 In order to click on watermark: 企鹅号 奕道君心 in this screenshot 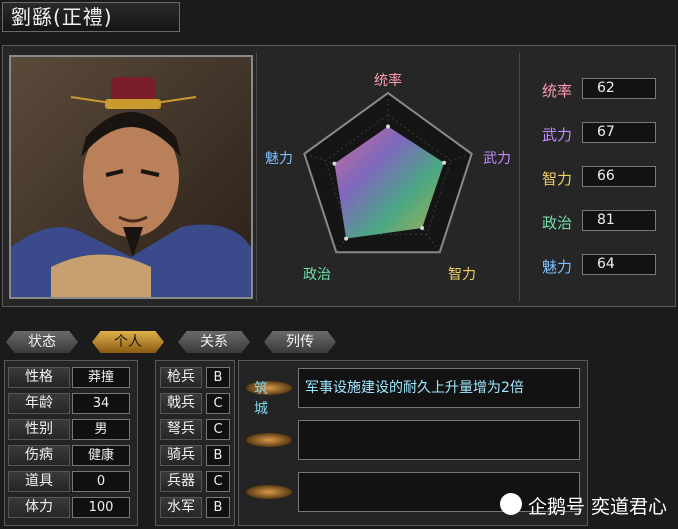, I will do `click(588, 505)`.